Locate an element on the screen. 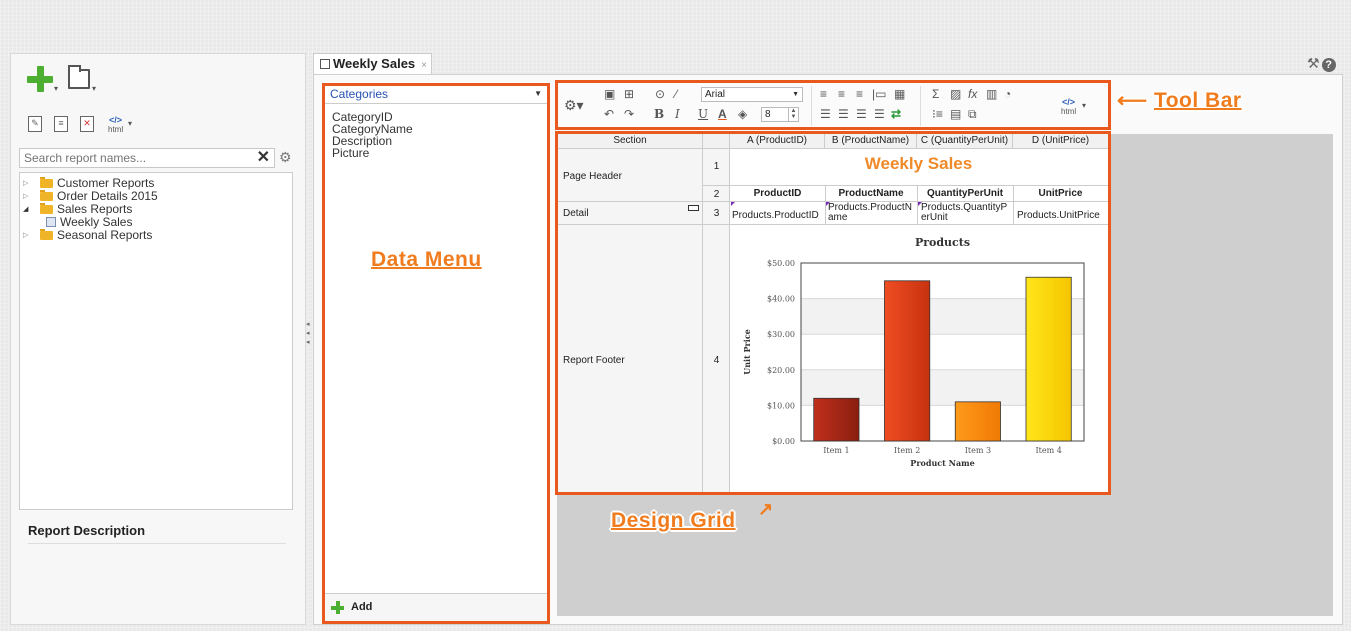 Image resolution: width=1351 pixels, height=631 pixels. fill-color-icon: ◈ is located at coordinates (742, 114).